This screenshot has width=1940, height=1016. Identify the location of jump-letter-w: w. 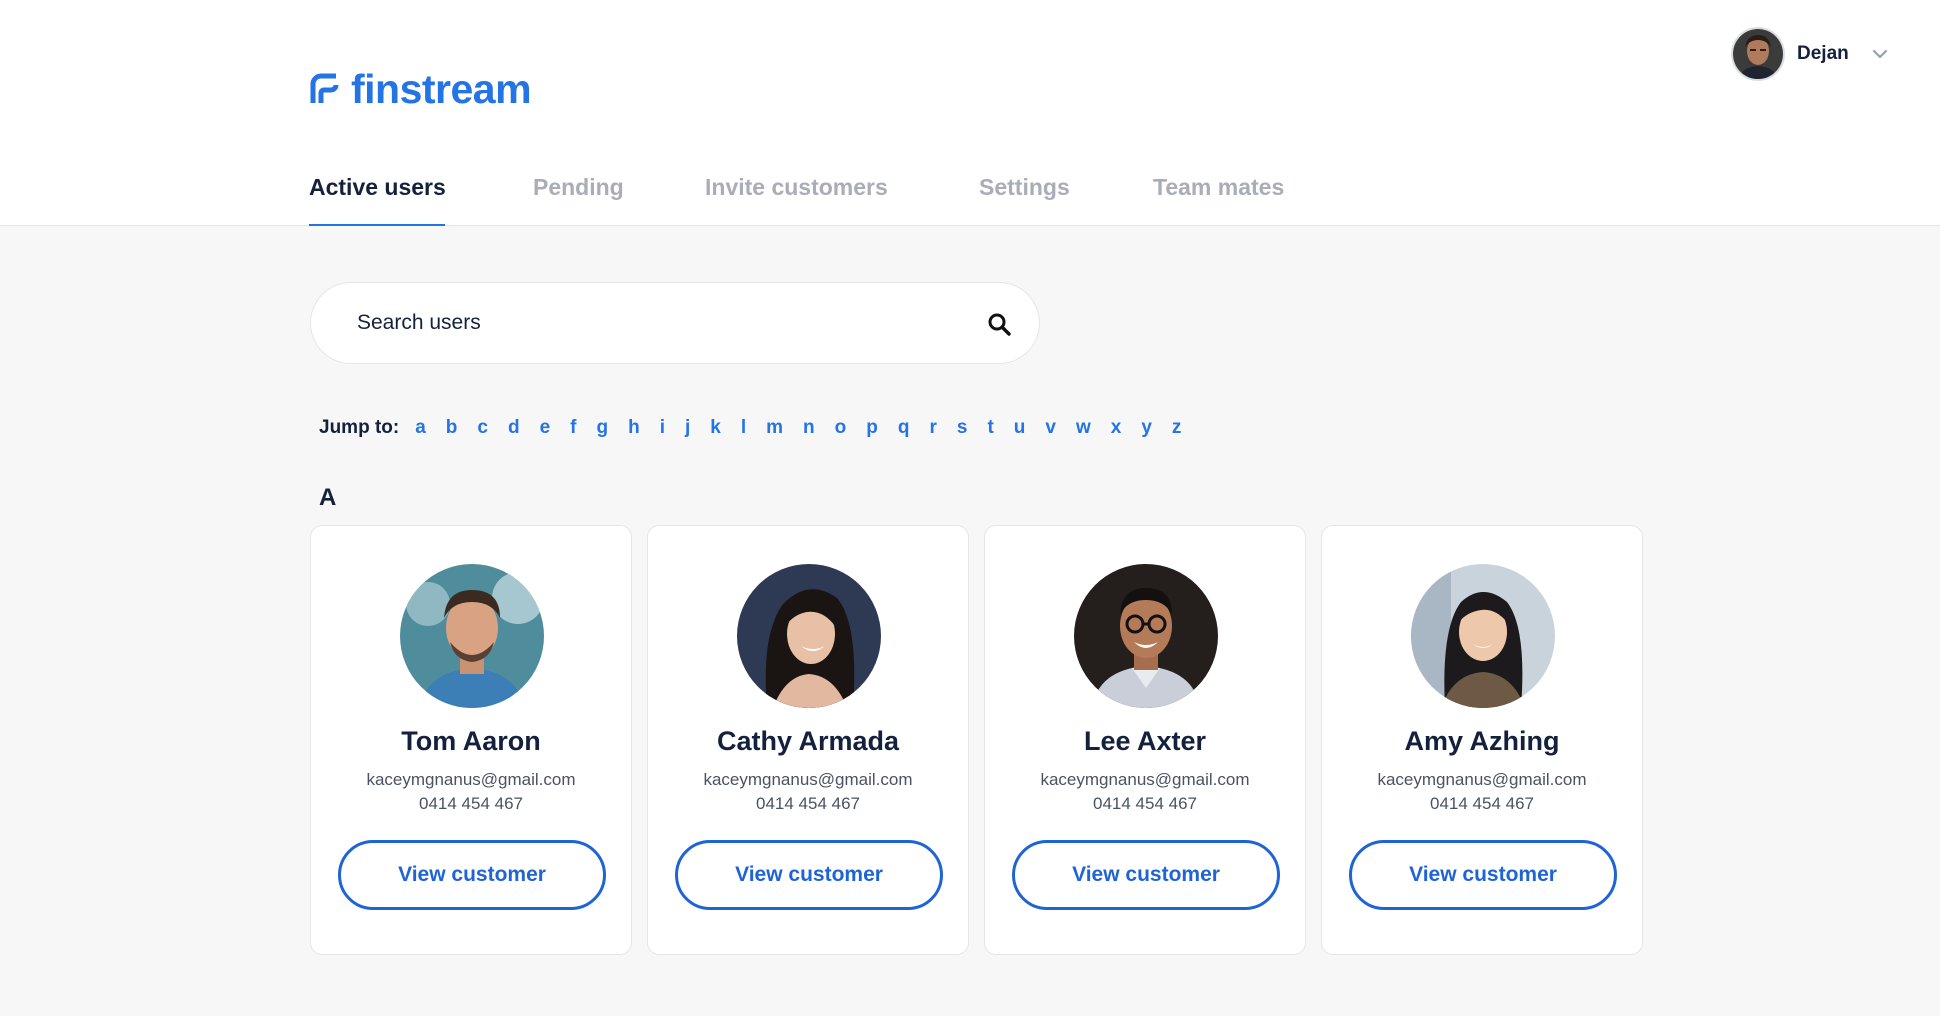
(1083, 428).